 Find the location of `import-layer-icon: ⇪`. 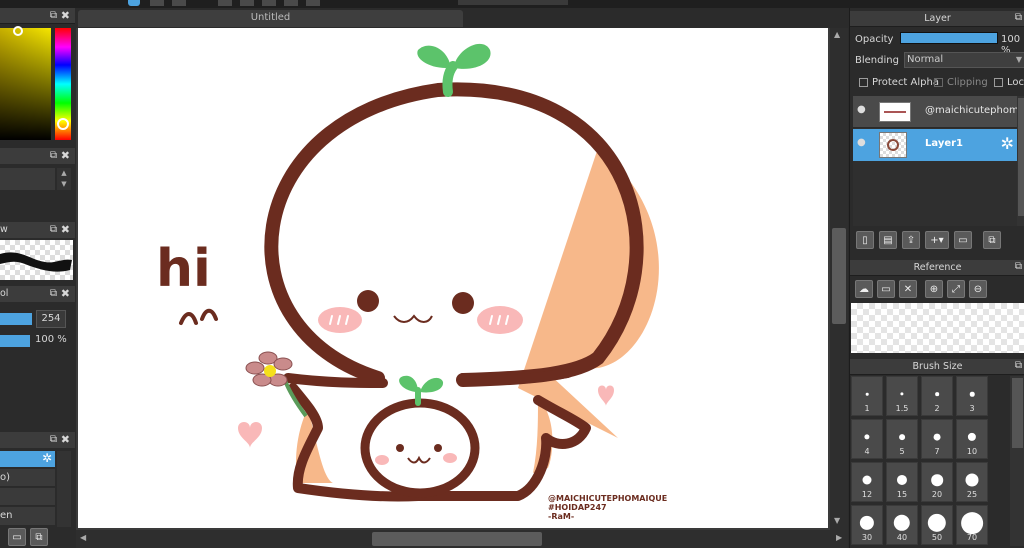

import-layer-icon: ⇪ is located at coordinates (911, 240).